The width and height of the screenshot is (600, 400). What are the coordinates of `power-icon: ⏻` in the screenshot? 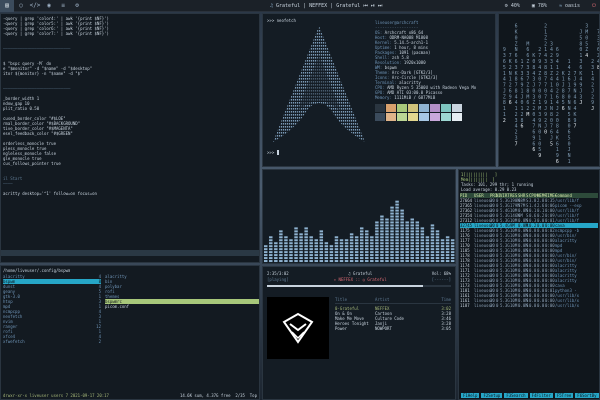 It's located at (594, 6).